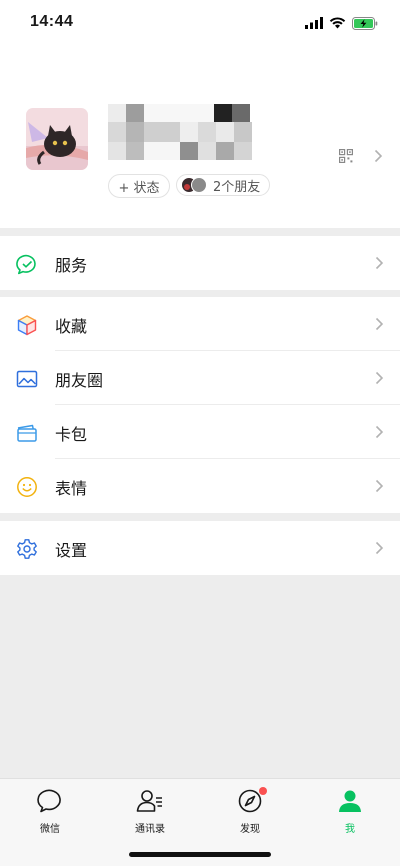 The image size is (400, 866). Describe the element at coordinates (200, 486) in the screenshot. I see `menu-item-stickers: 表情` at that location.